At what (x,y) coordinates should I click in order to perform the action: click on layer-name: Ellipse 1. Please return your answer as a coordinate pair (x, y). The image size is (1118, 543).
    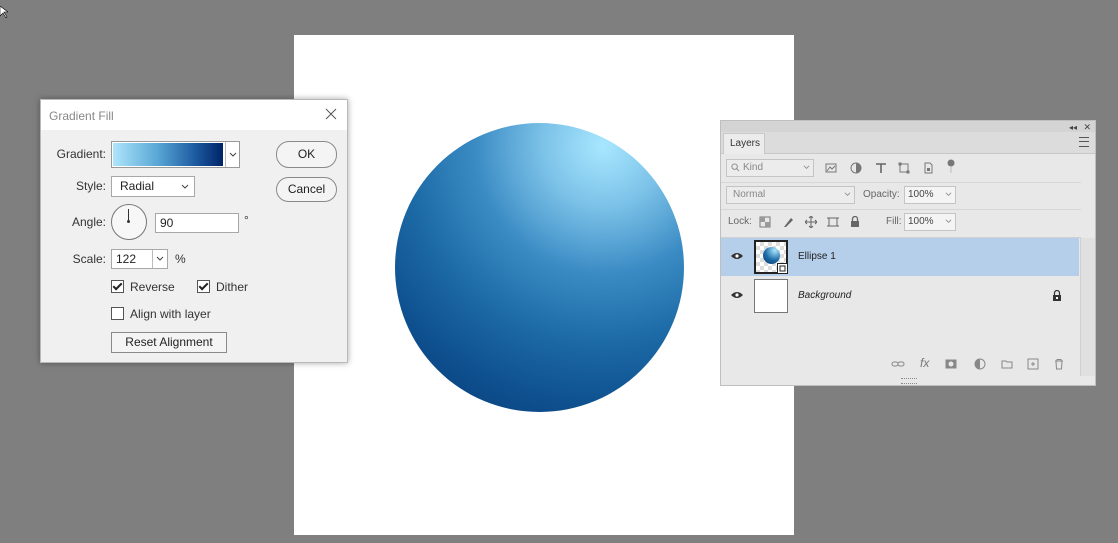
    Looking at the image, I should click on (817, 256).